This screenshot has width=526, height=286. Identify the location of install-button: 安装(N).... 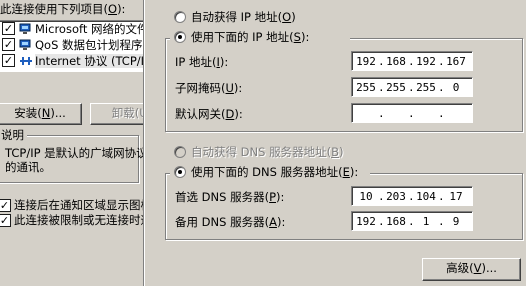
(41, 114).